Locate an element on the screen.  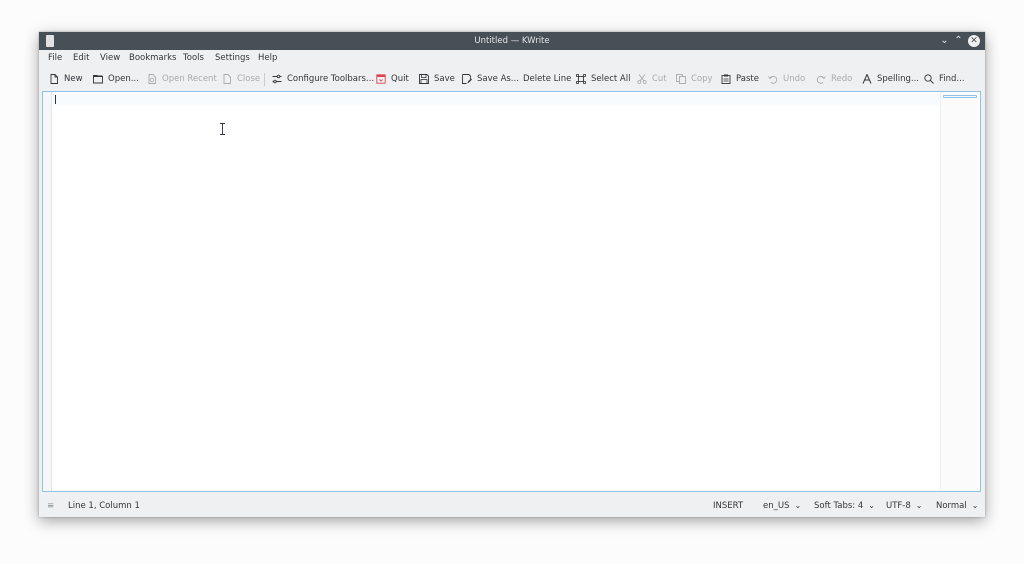
menu-file: File is located at coordinates (55, 58).